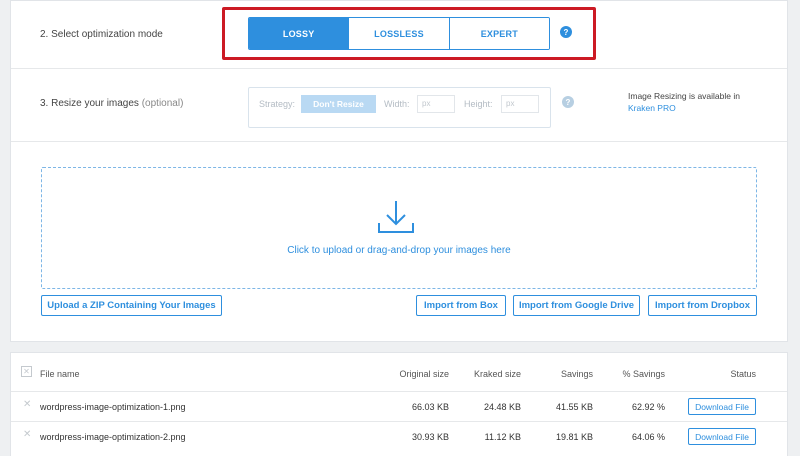  Describe the element at coordinates (520, 104) in the screenshot. I see `height-input: px` at that location.